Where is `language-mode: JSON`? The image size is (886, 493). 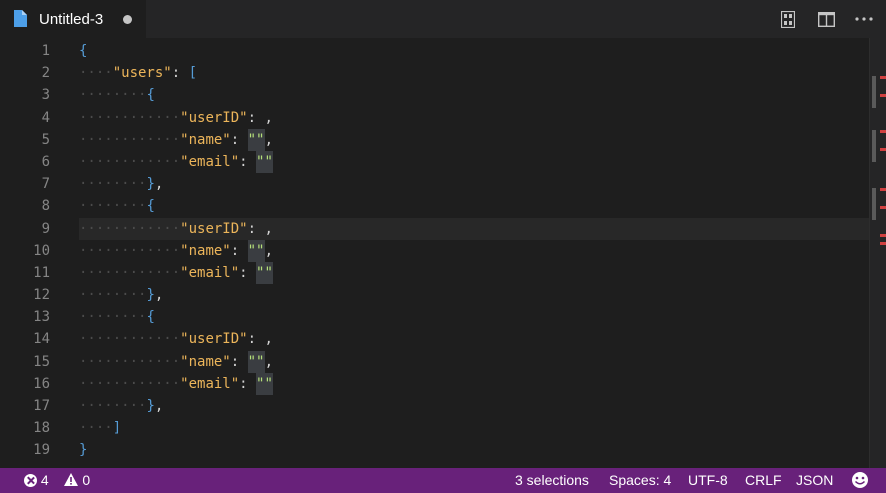 language-mode: JSON is located at coordinates (814, 480).